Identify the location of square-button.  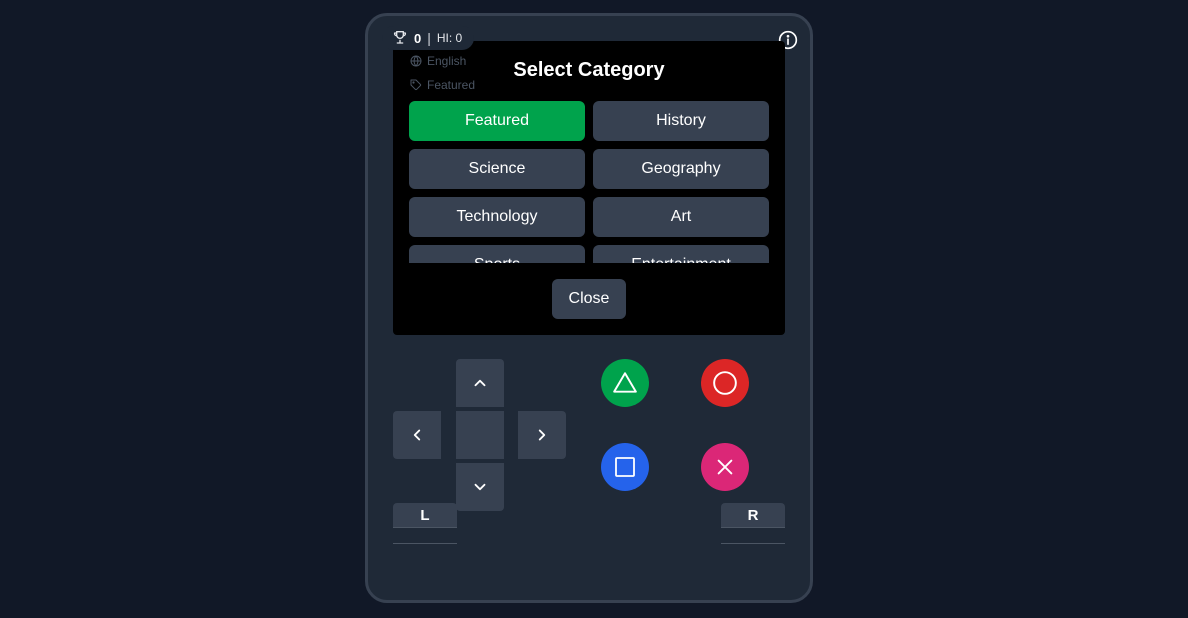
(625, 467).